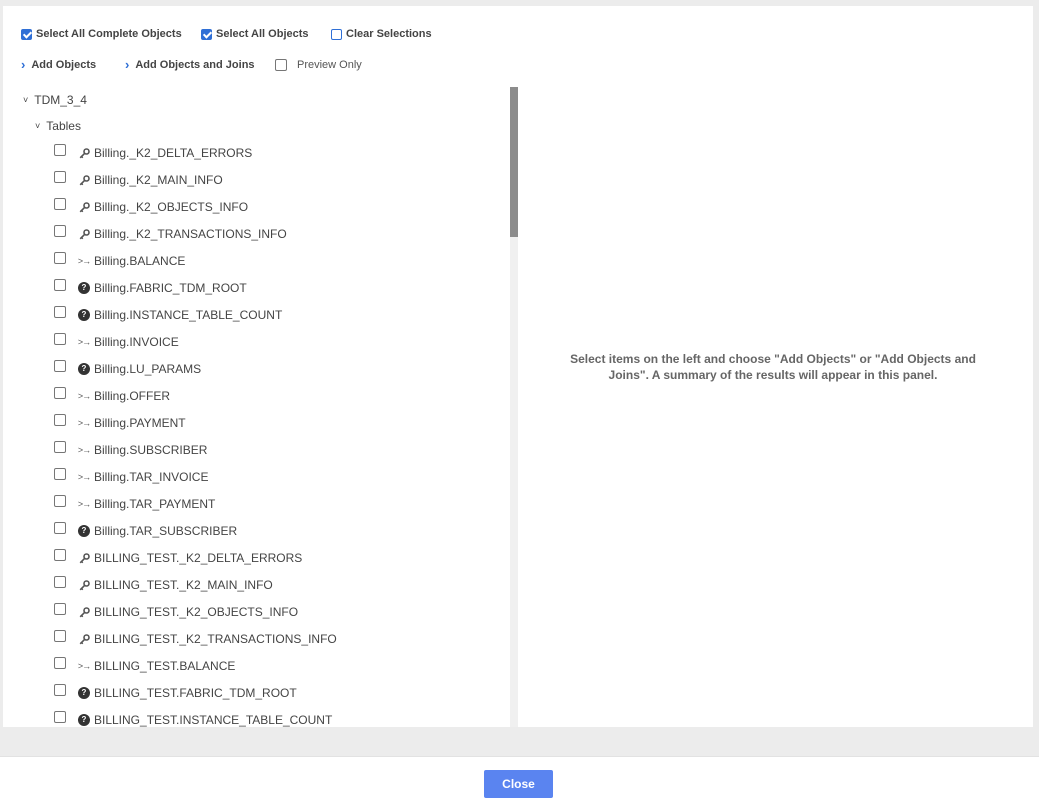 The image size is (1039, 803). What do you see at coordinates (213, 720) in the screenshot?
I see `tree-item-label: BILLING_TEST.INSTANCE_TABLE_COUNT` at bounding box center [213, 720].